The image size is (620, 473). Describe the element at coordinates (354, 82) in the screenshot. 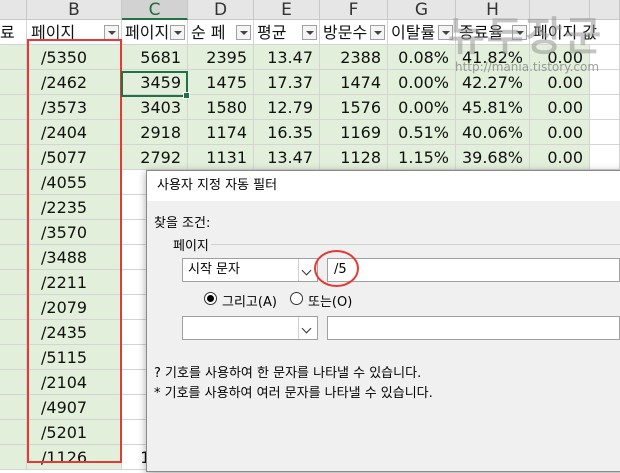

I see `cell-f: 1474` at that location.